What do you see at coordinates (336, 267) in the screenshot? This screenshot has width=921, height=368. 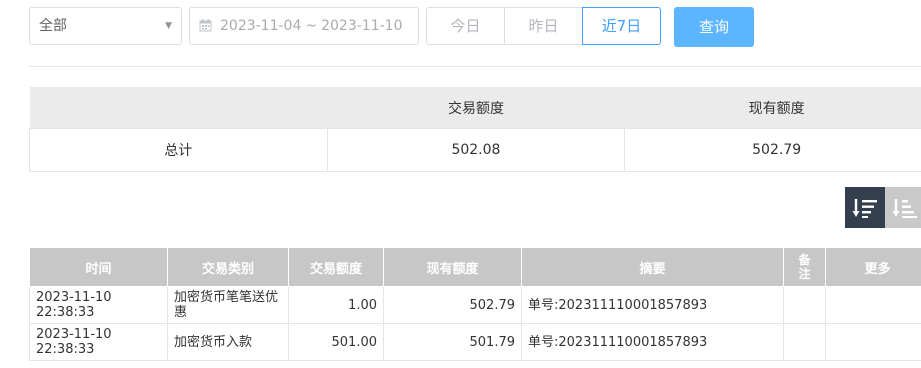 I see `col-amount-header: 交易额度` at bounding box center [336, 267].